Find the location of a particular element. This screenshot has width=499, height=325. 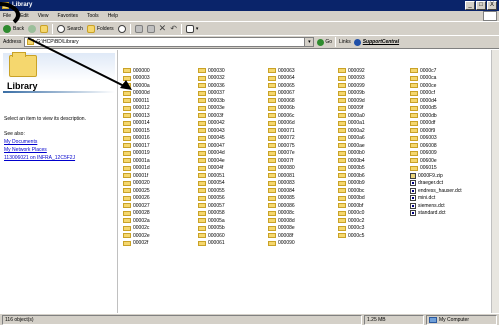

undo-button: ↶ is located at coordinates (173, 28).